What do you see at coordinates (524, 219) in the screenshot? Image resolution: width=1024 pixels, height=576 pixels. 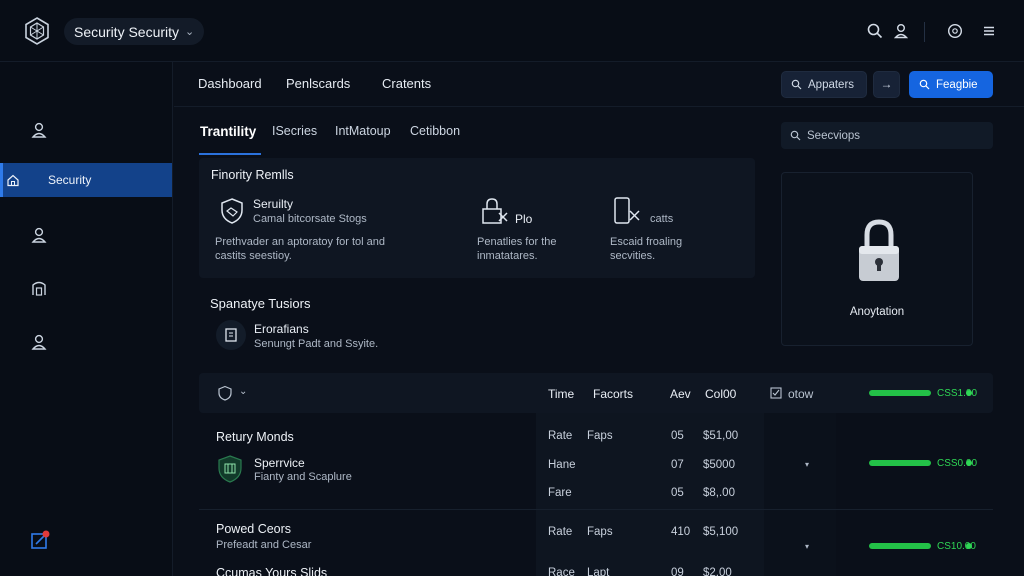 I see `feature-title: Plo` at bounding box center [524, 219].